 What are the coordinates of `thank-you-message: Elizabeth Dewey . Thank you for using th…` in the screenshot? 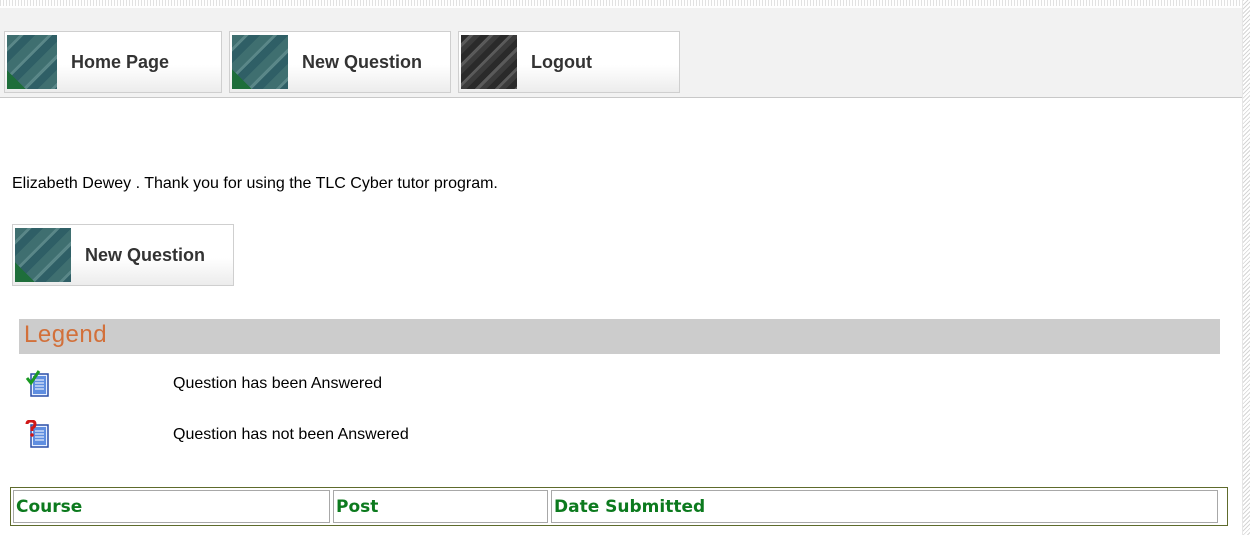 It's located at (255, 183).